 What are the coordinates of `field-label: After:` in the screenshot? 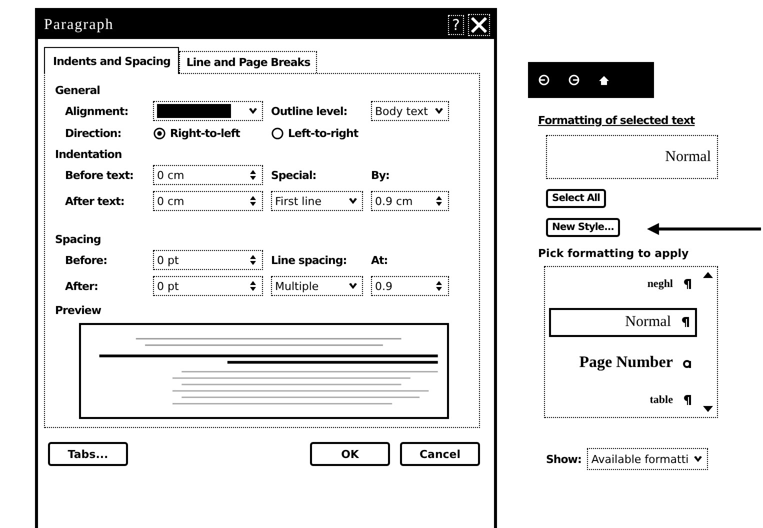 It's located at (82, 286).